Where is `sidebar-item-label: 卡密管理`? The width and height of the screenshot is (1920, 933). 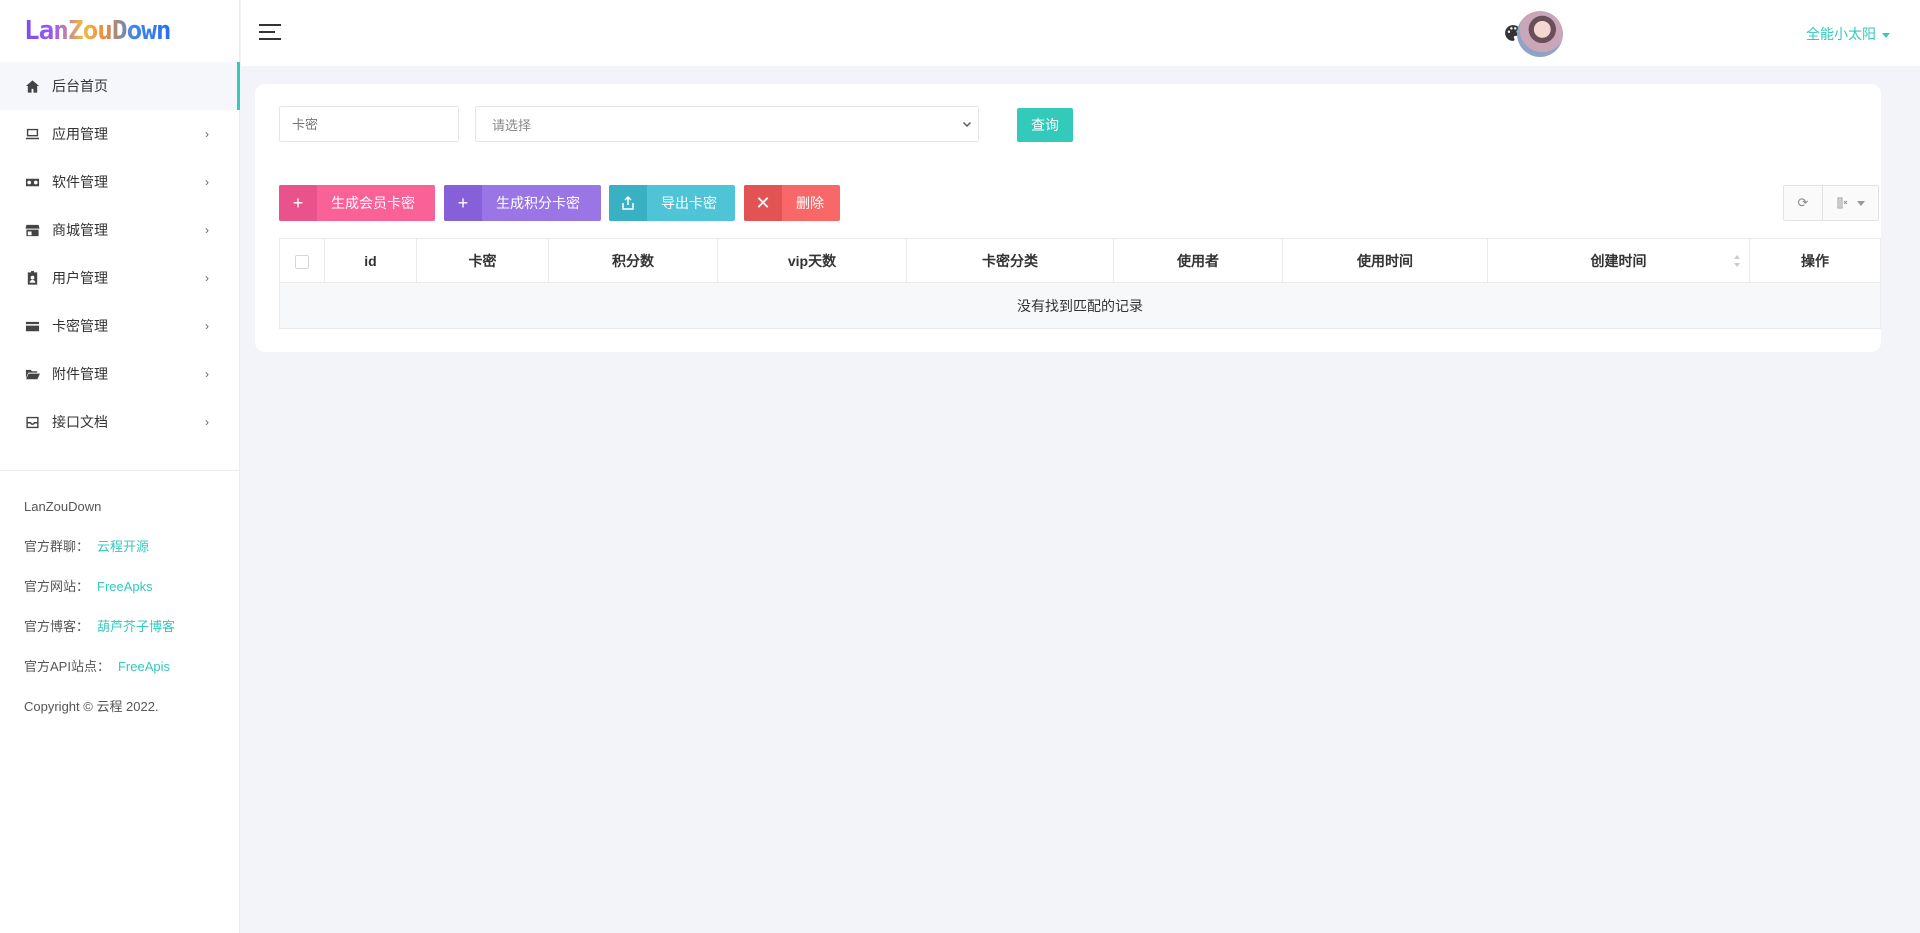
sidebar-item-label: 卡密管理 is located at coordinates (80, 326).